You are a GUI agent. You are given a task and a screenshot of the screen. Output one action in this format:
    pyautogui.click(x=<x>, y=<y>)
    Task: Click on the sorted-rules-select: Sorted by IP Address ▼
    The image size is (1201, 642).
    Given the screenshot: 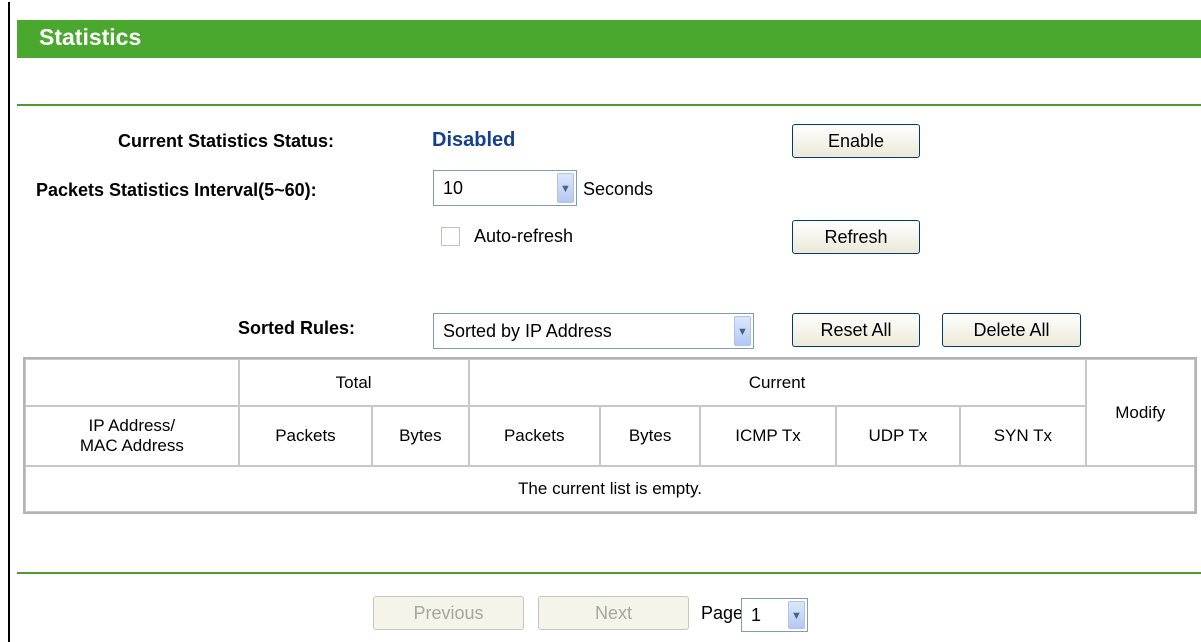 What is the action you would take?
    pyautogui.click(x=593, y=331)
    